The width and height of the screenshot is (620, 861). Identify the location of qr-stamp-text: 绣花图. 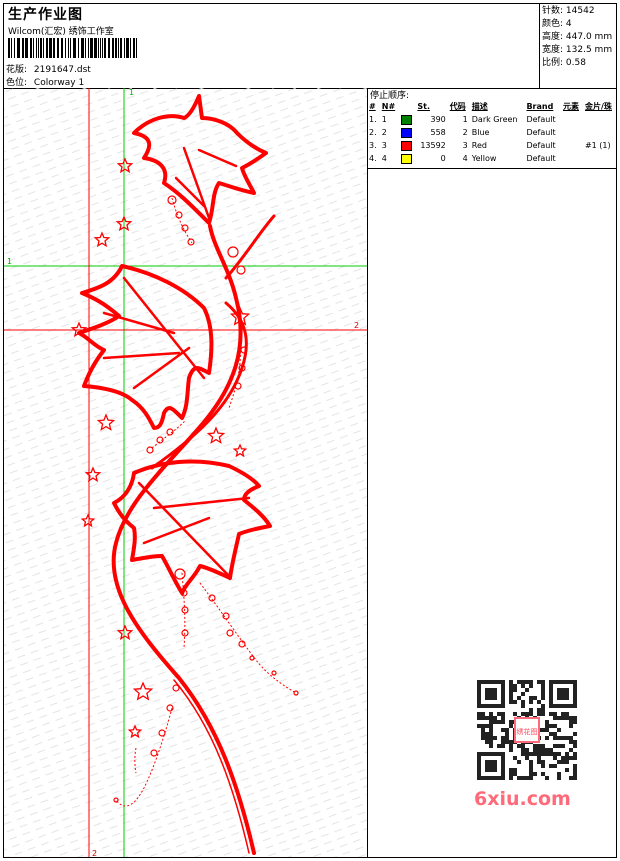
(527, 731).